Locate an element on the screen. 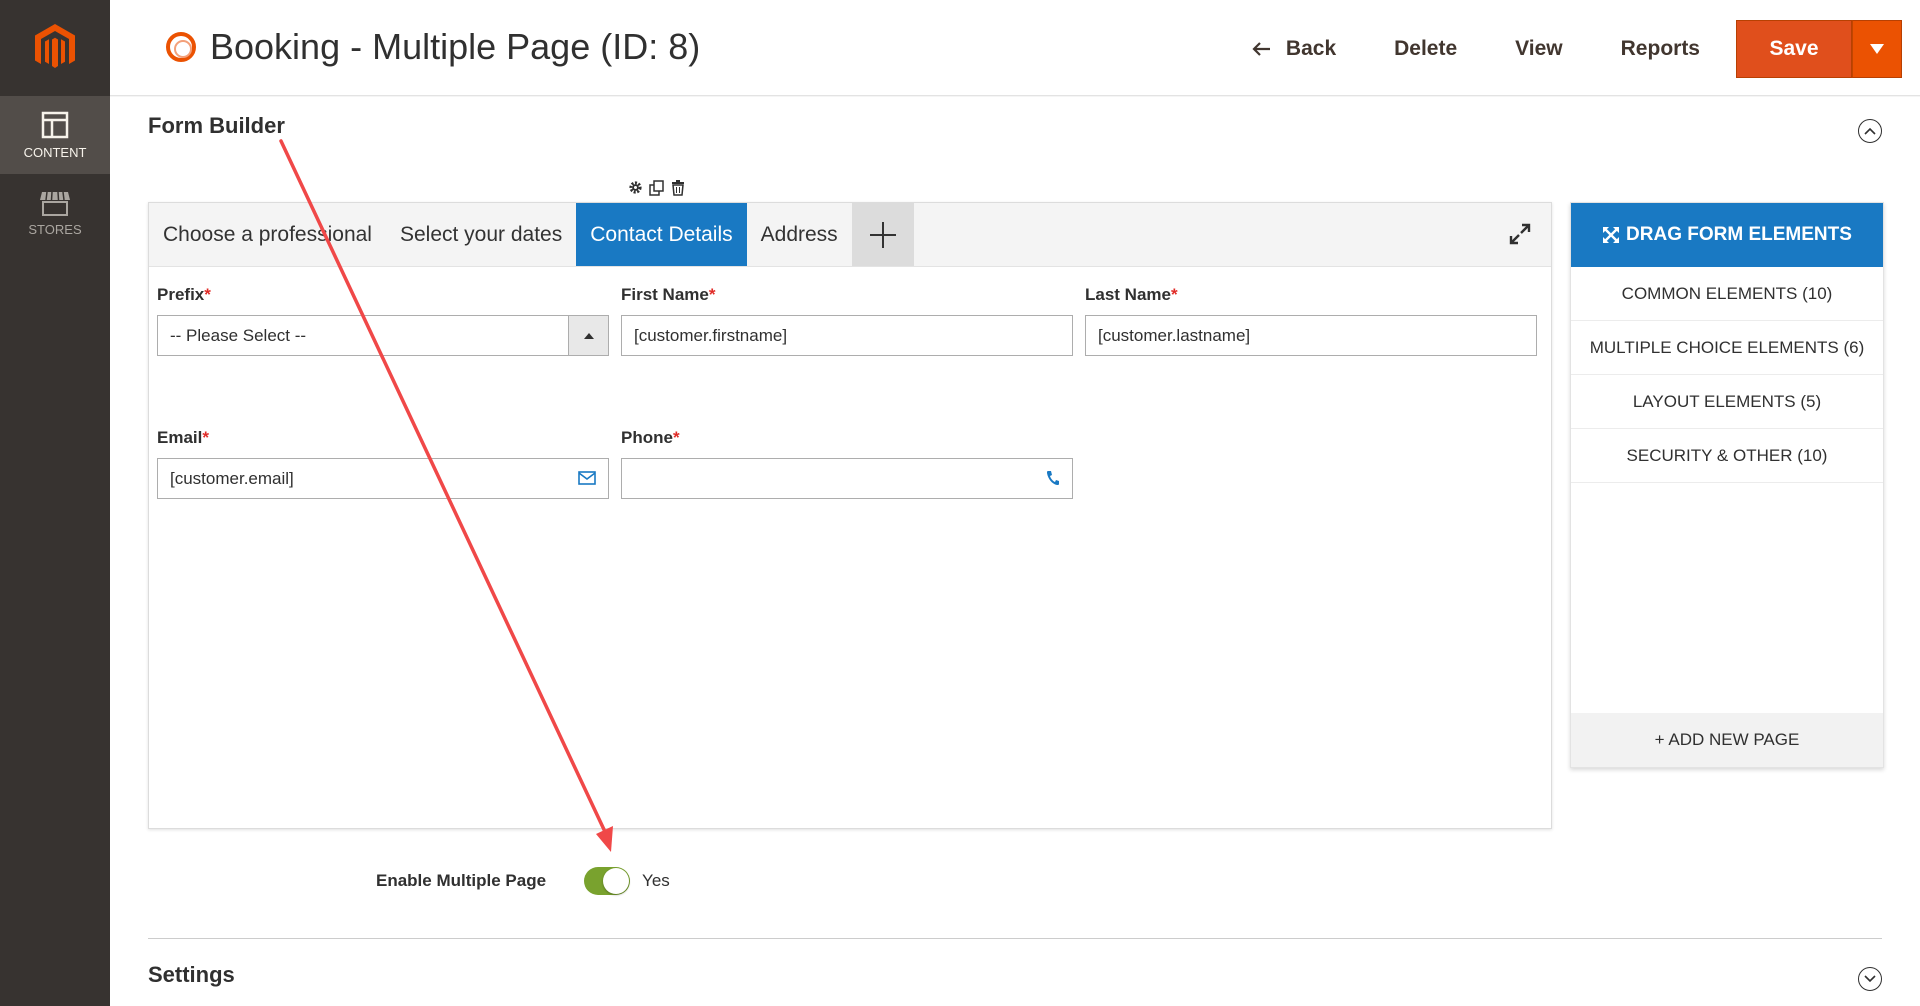 The width and height of the screenshot is (1920, 1006). multiple-choice-elements-group: MULTIPLE CHOICE ELEMENTS (6) is located at coordinates (1727, 348).